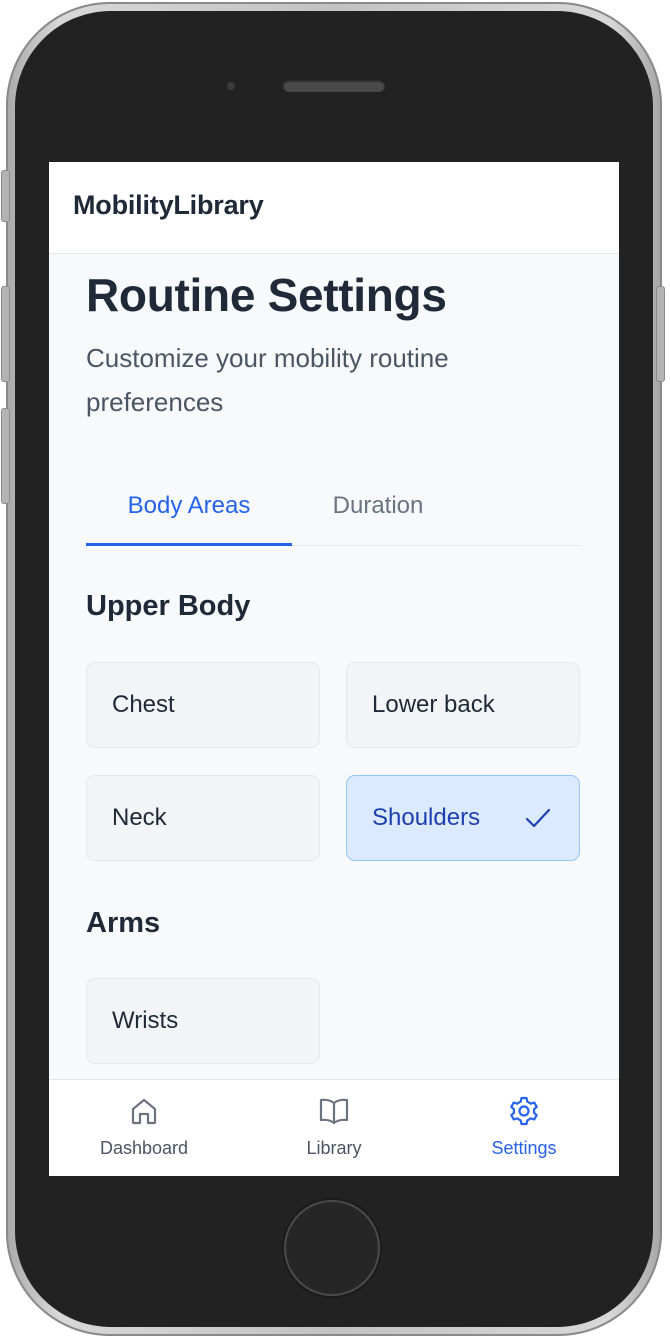 The width and height of the screenshot is (670, 1342). I want to click on option-label: Chest, so click(143, 704).